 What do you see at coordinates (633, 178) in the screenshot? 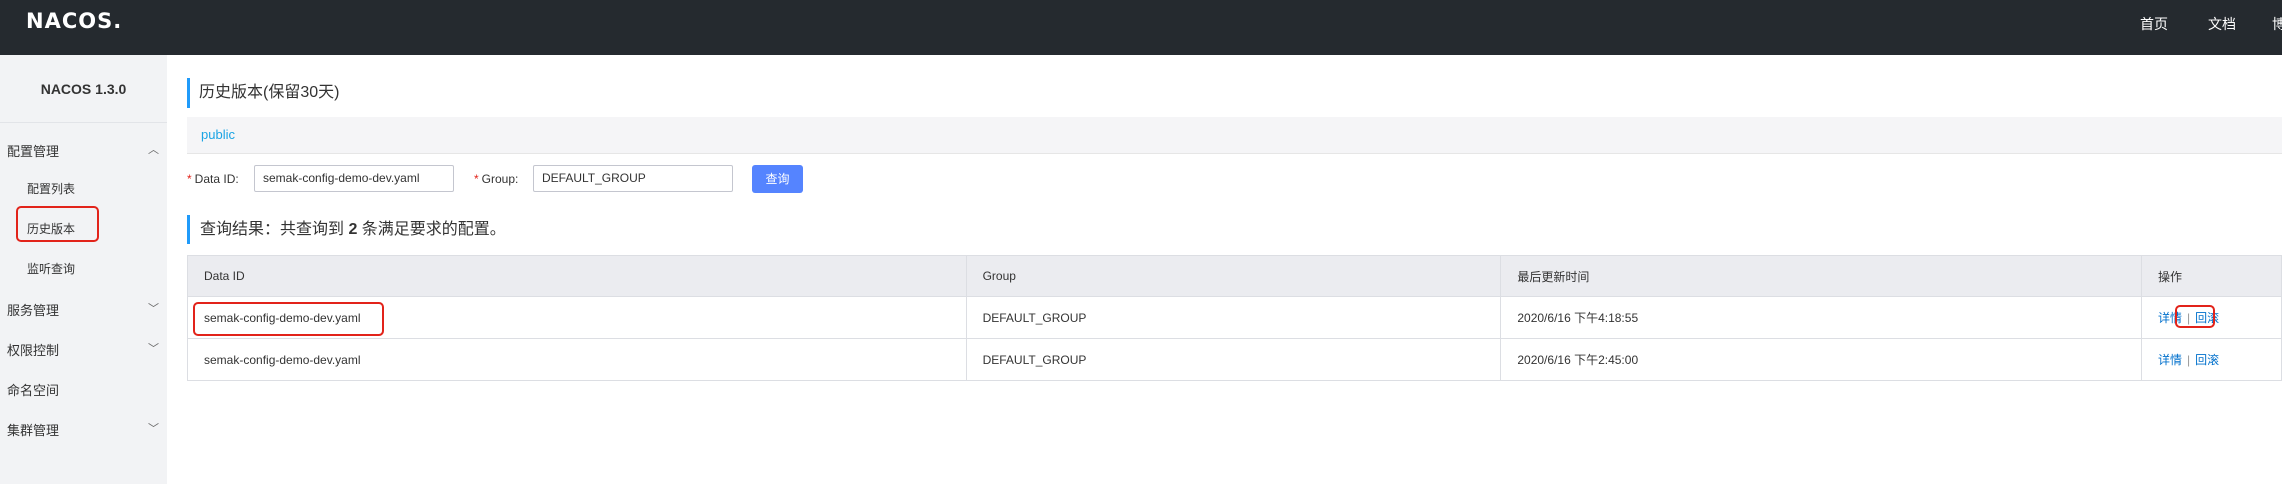
I see `group-input: DEFAULT_GROUP` at bounding box center [633, 178].